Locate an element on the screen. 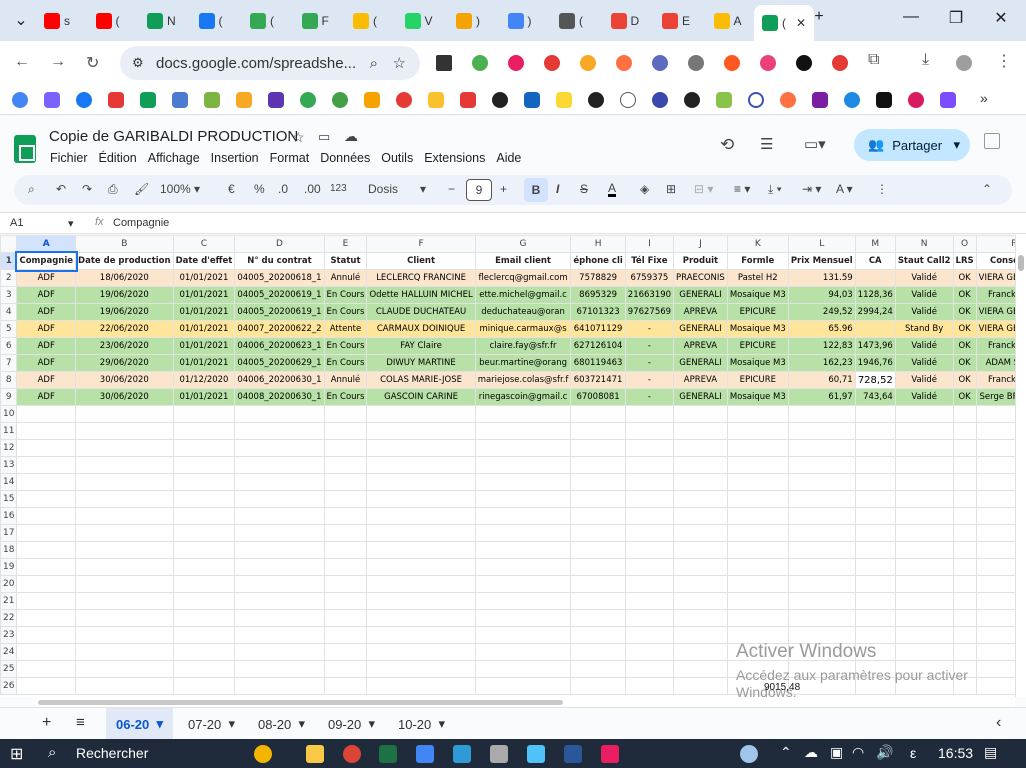  puzzle-icon: ⧉ is located at coordinates (873, 60).